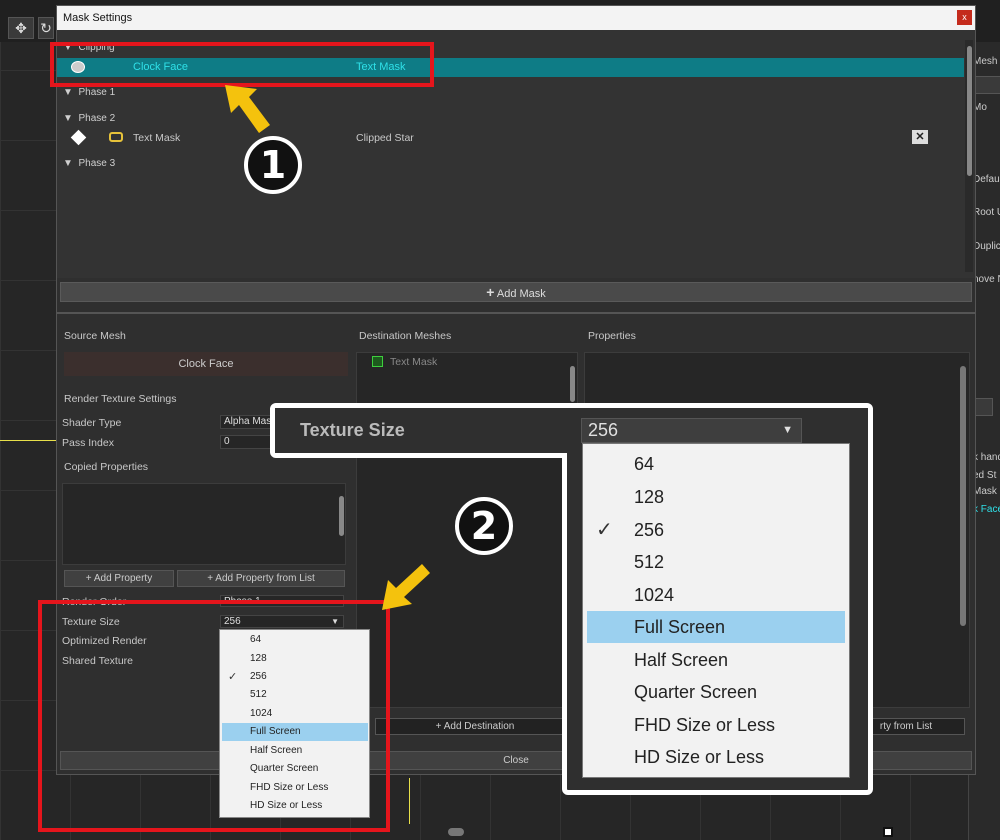  I want to click on add-destination-label: Add Destination, so click(479, 726).